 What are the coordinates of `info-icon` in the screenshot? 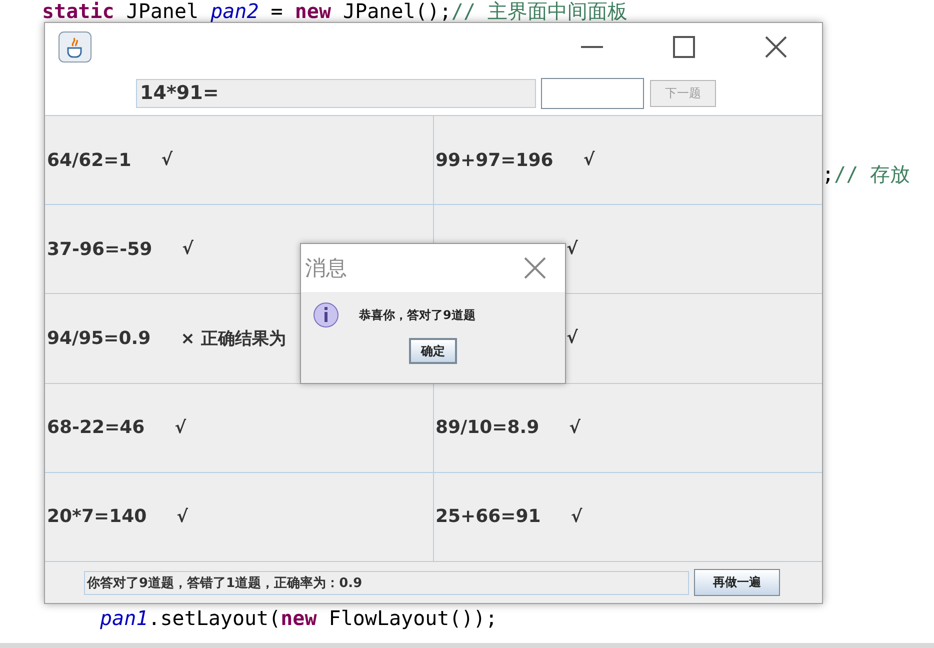 It's located at (326, 315).